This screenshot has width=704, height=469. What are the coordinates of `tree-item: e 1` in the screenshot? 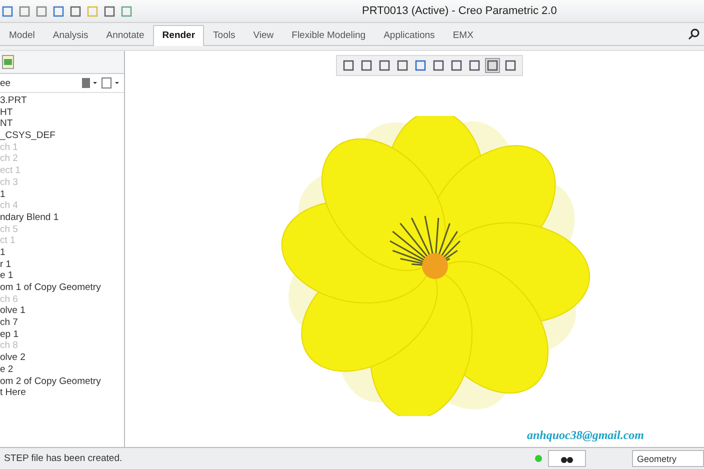 It's located at (62, 276).